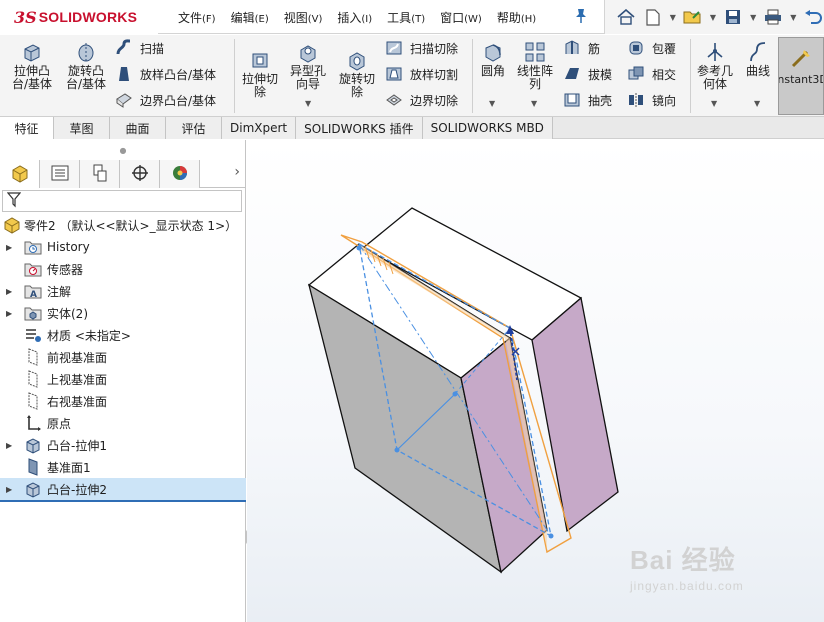 The width and height of the screenshot is (824, 622). What do you see at coordinates (237, 172) in the screenshot?
I see `chevron-right-icon: ›` at bounding box center [237, 172].